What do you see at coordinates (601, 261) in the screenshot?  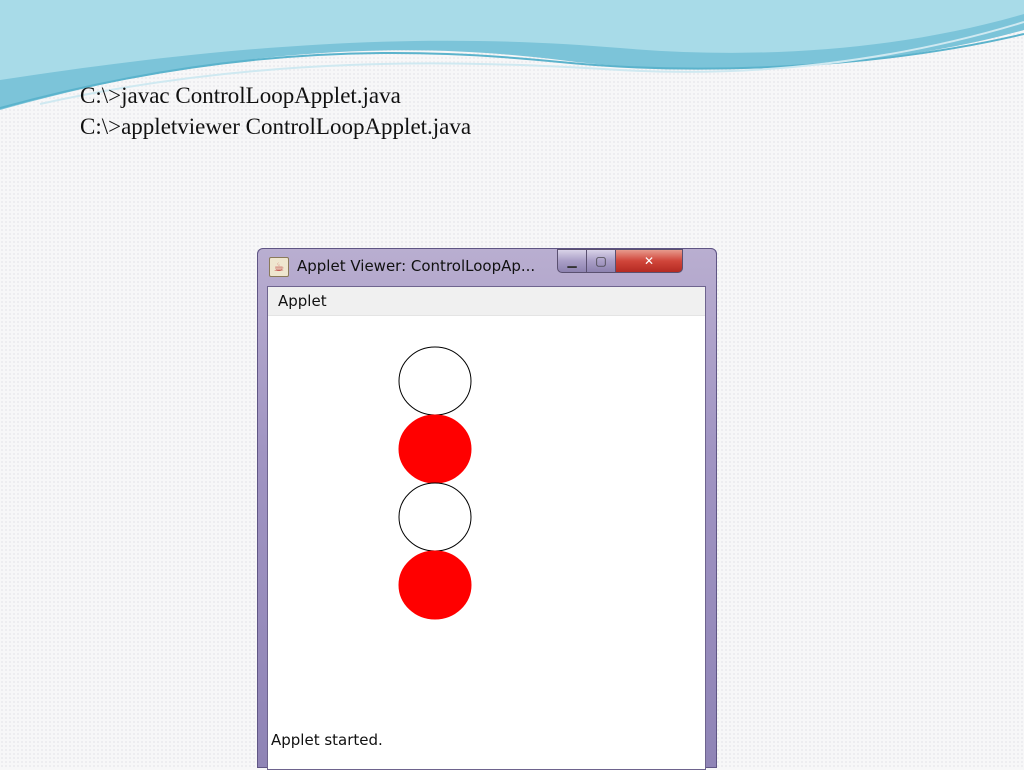 I see `maximize-button: ▢` at bounding box center [601, 261].